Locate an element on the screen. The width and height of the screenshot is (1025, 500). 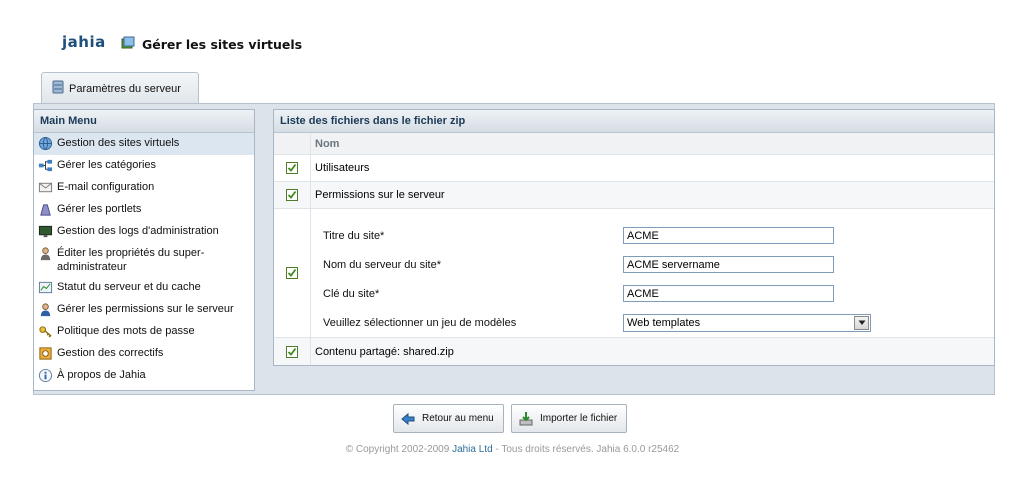
menu-item-password-policy: Politique des mots de passe is located at coordinates (144, 332).